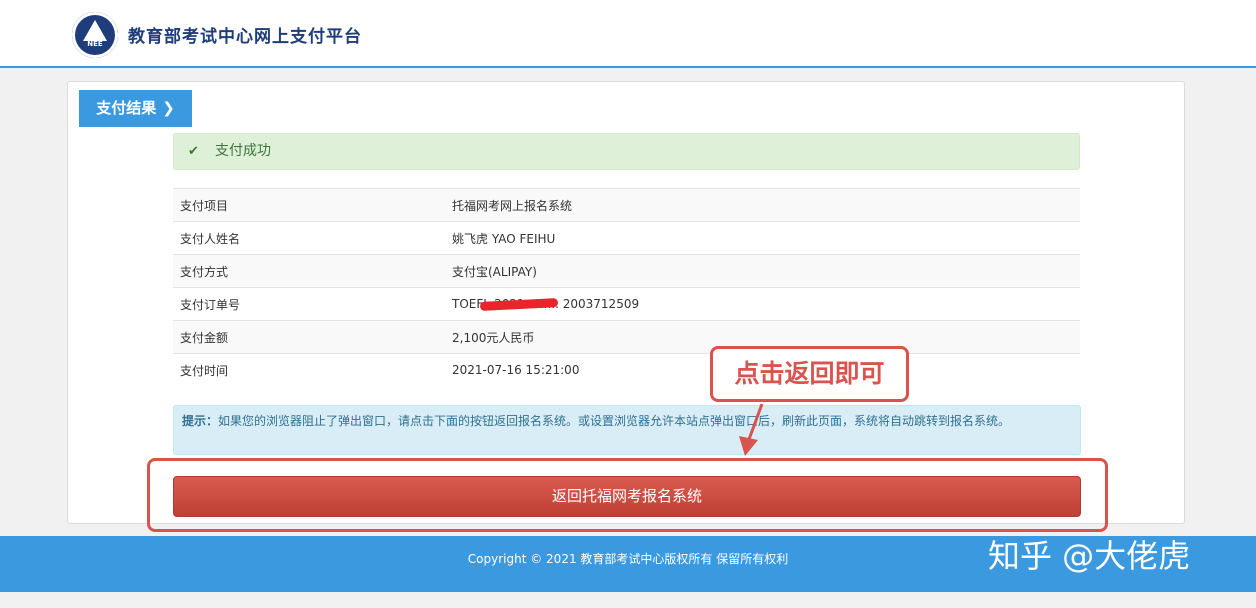  I want to click on detail-label: 支付金额, so click(309, 337).